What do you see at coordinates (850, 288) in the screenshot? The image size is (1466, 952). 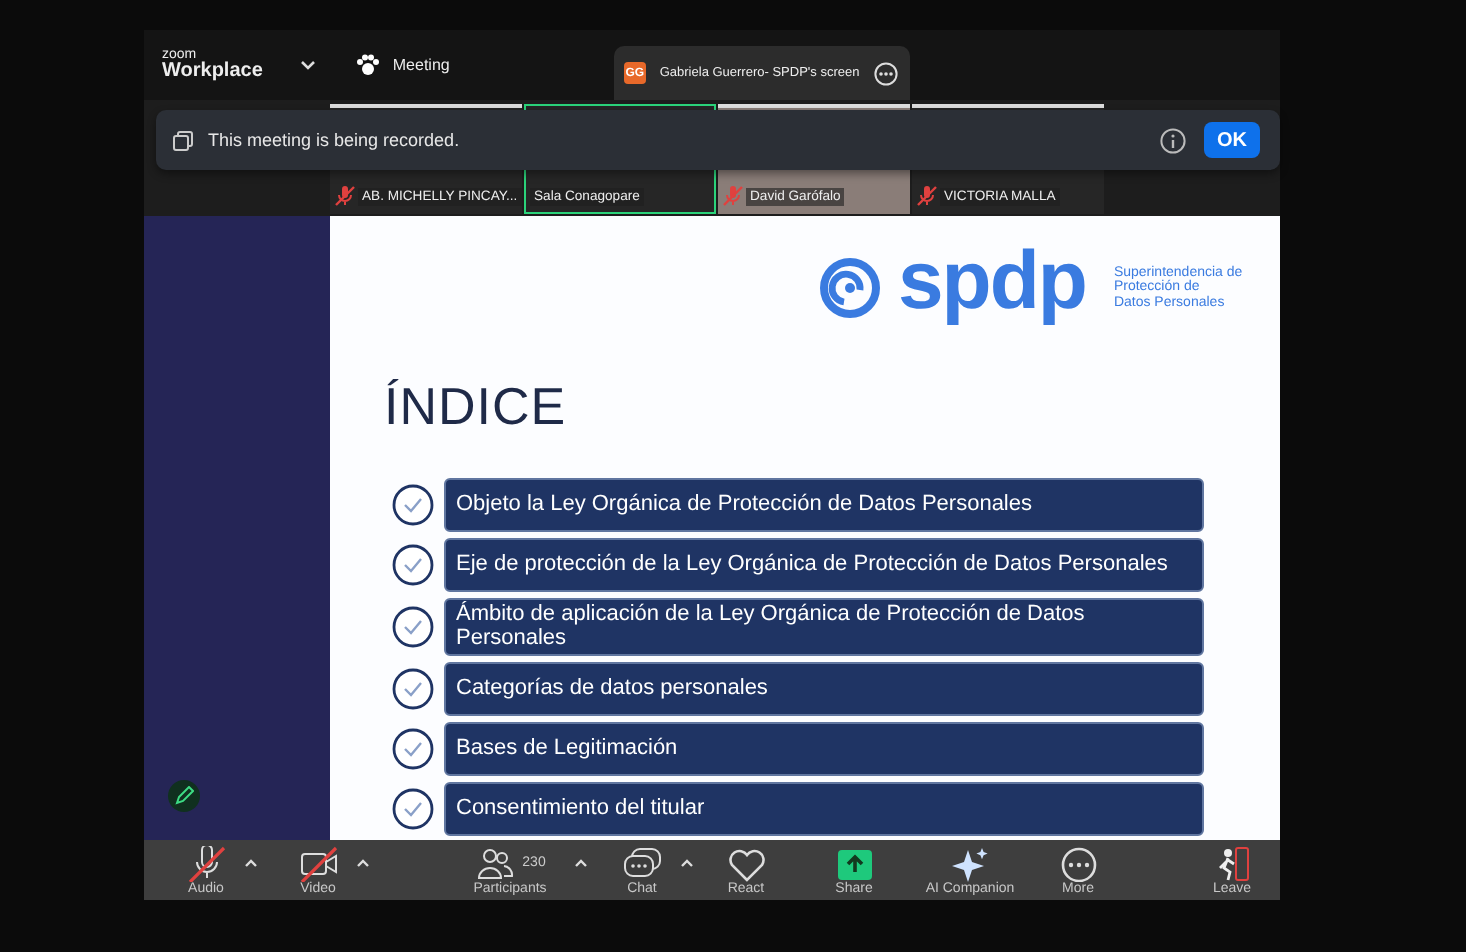 I see `swirl-logo-icon` at bounding box center [850, 288].